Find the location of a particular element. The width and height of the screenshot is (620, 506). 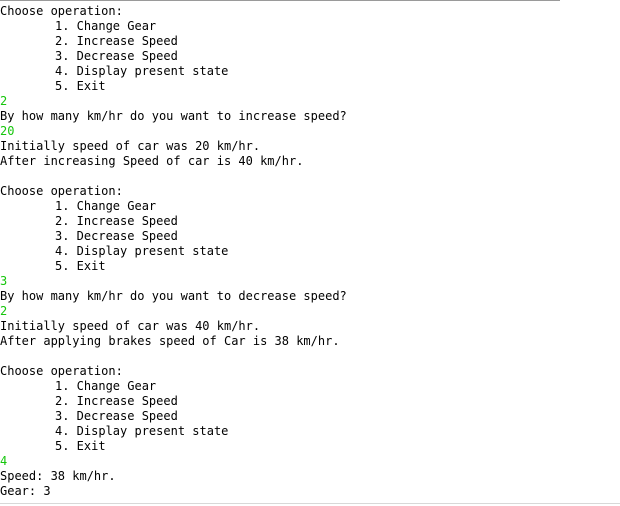

console-line: Gear: 3 is located at coordinates (25, 491).